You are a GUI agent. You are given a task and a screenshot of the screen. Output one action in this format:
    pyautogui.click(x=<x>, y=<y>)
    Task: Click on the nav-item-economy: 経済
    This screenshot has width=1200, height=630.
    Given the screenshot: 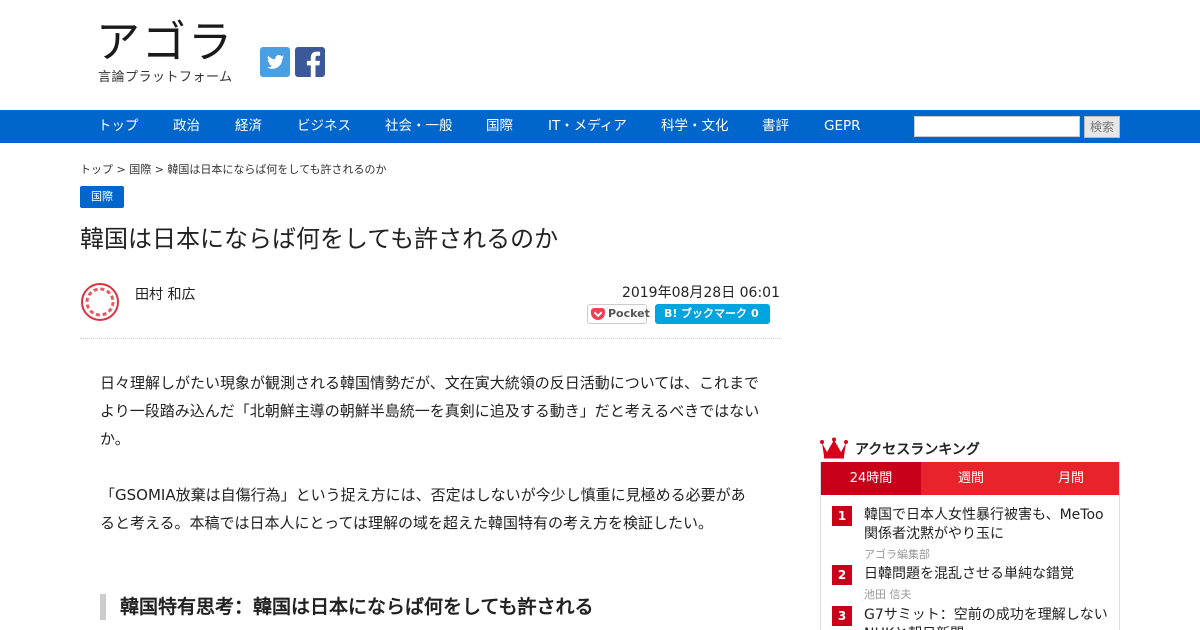 What is the action you would take?
    pyautogui.click(x=248, y=126)
    